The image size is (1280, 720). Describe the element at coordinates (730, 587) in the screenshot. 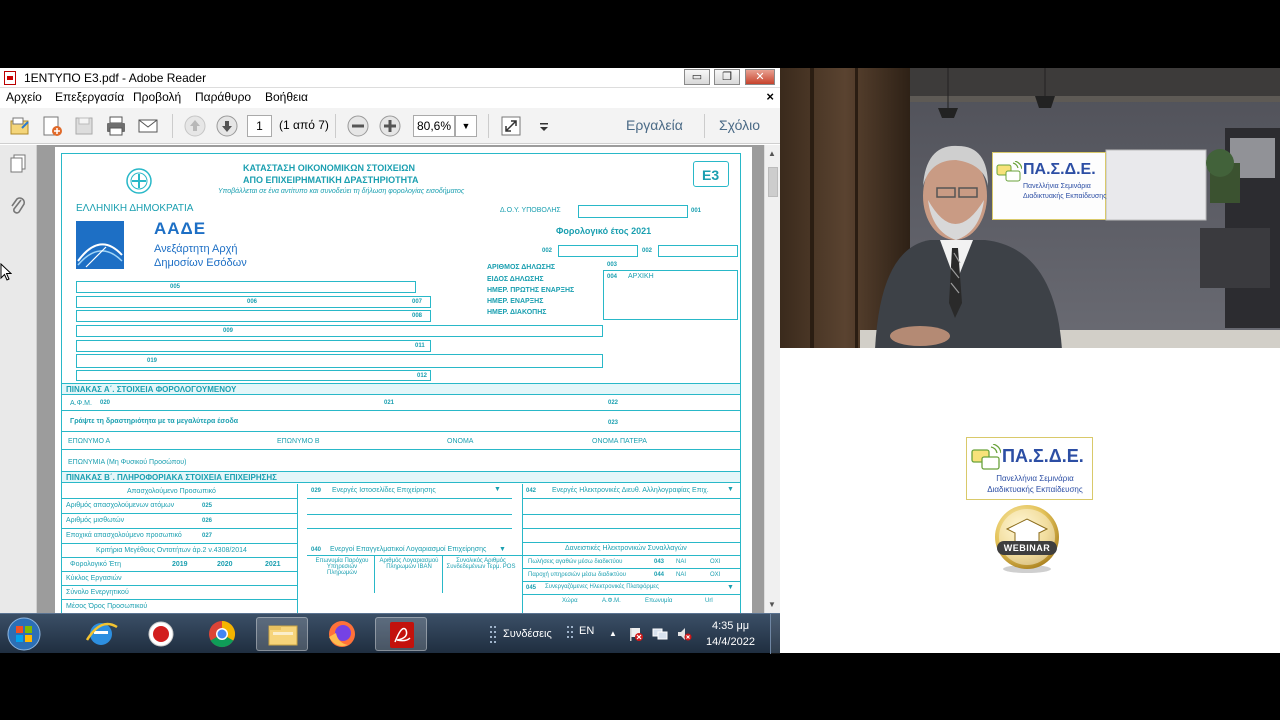

I see `platforms-dropdown-icon: ▼` at that location.